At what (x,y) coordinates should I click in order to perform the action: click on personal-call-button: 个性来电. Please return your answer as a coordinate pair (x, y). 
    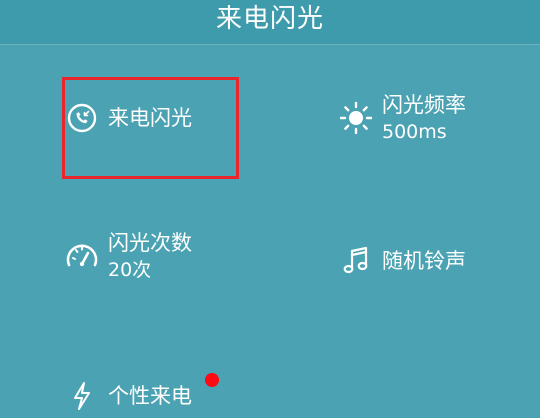
    Looking at the image, I should click on (128, 396).